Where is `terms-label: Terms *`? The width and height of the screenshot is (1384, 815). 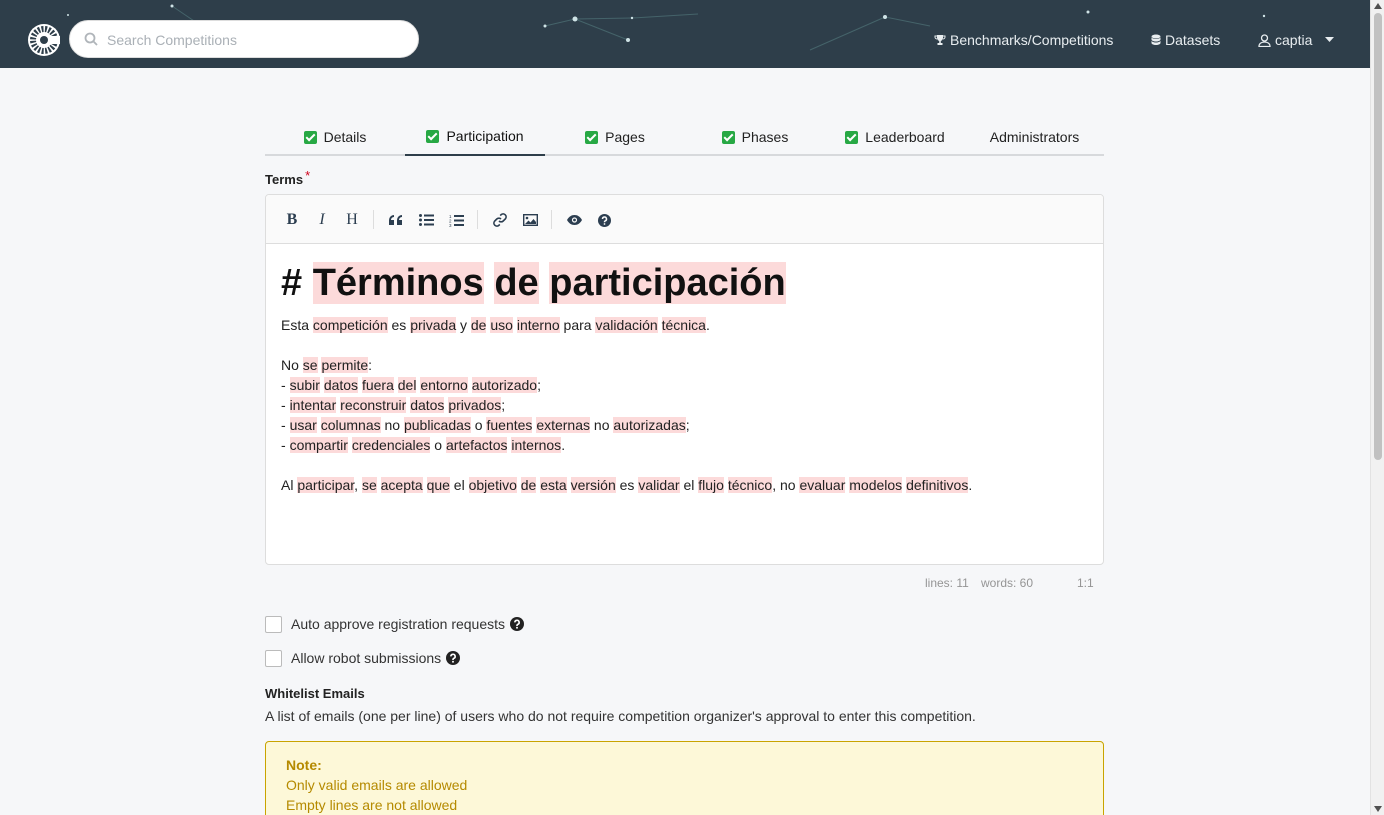
terms-label: Terms * is located at coordinates (287, 177).